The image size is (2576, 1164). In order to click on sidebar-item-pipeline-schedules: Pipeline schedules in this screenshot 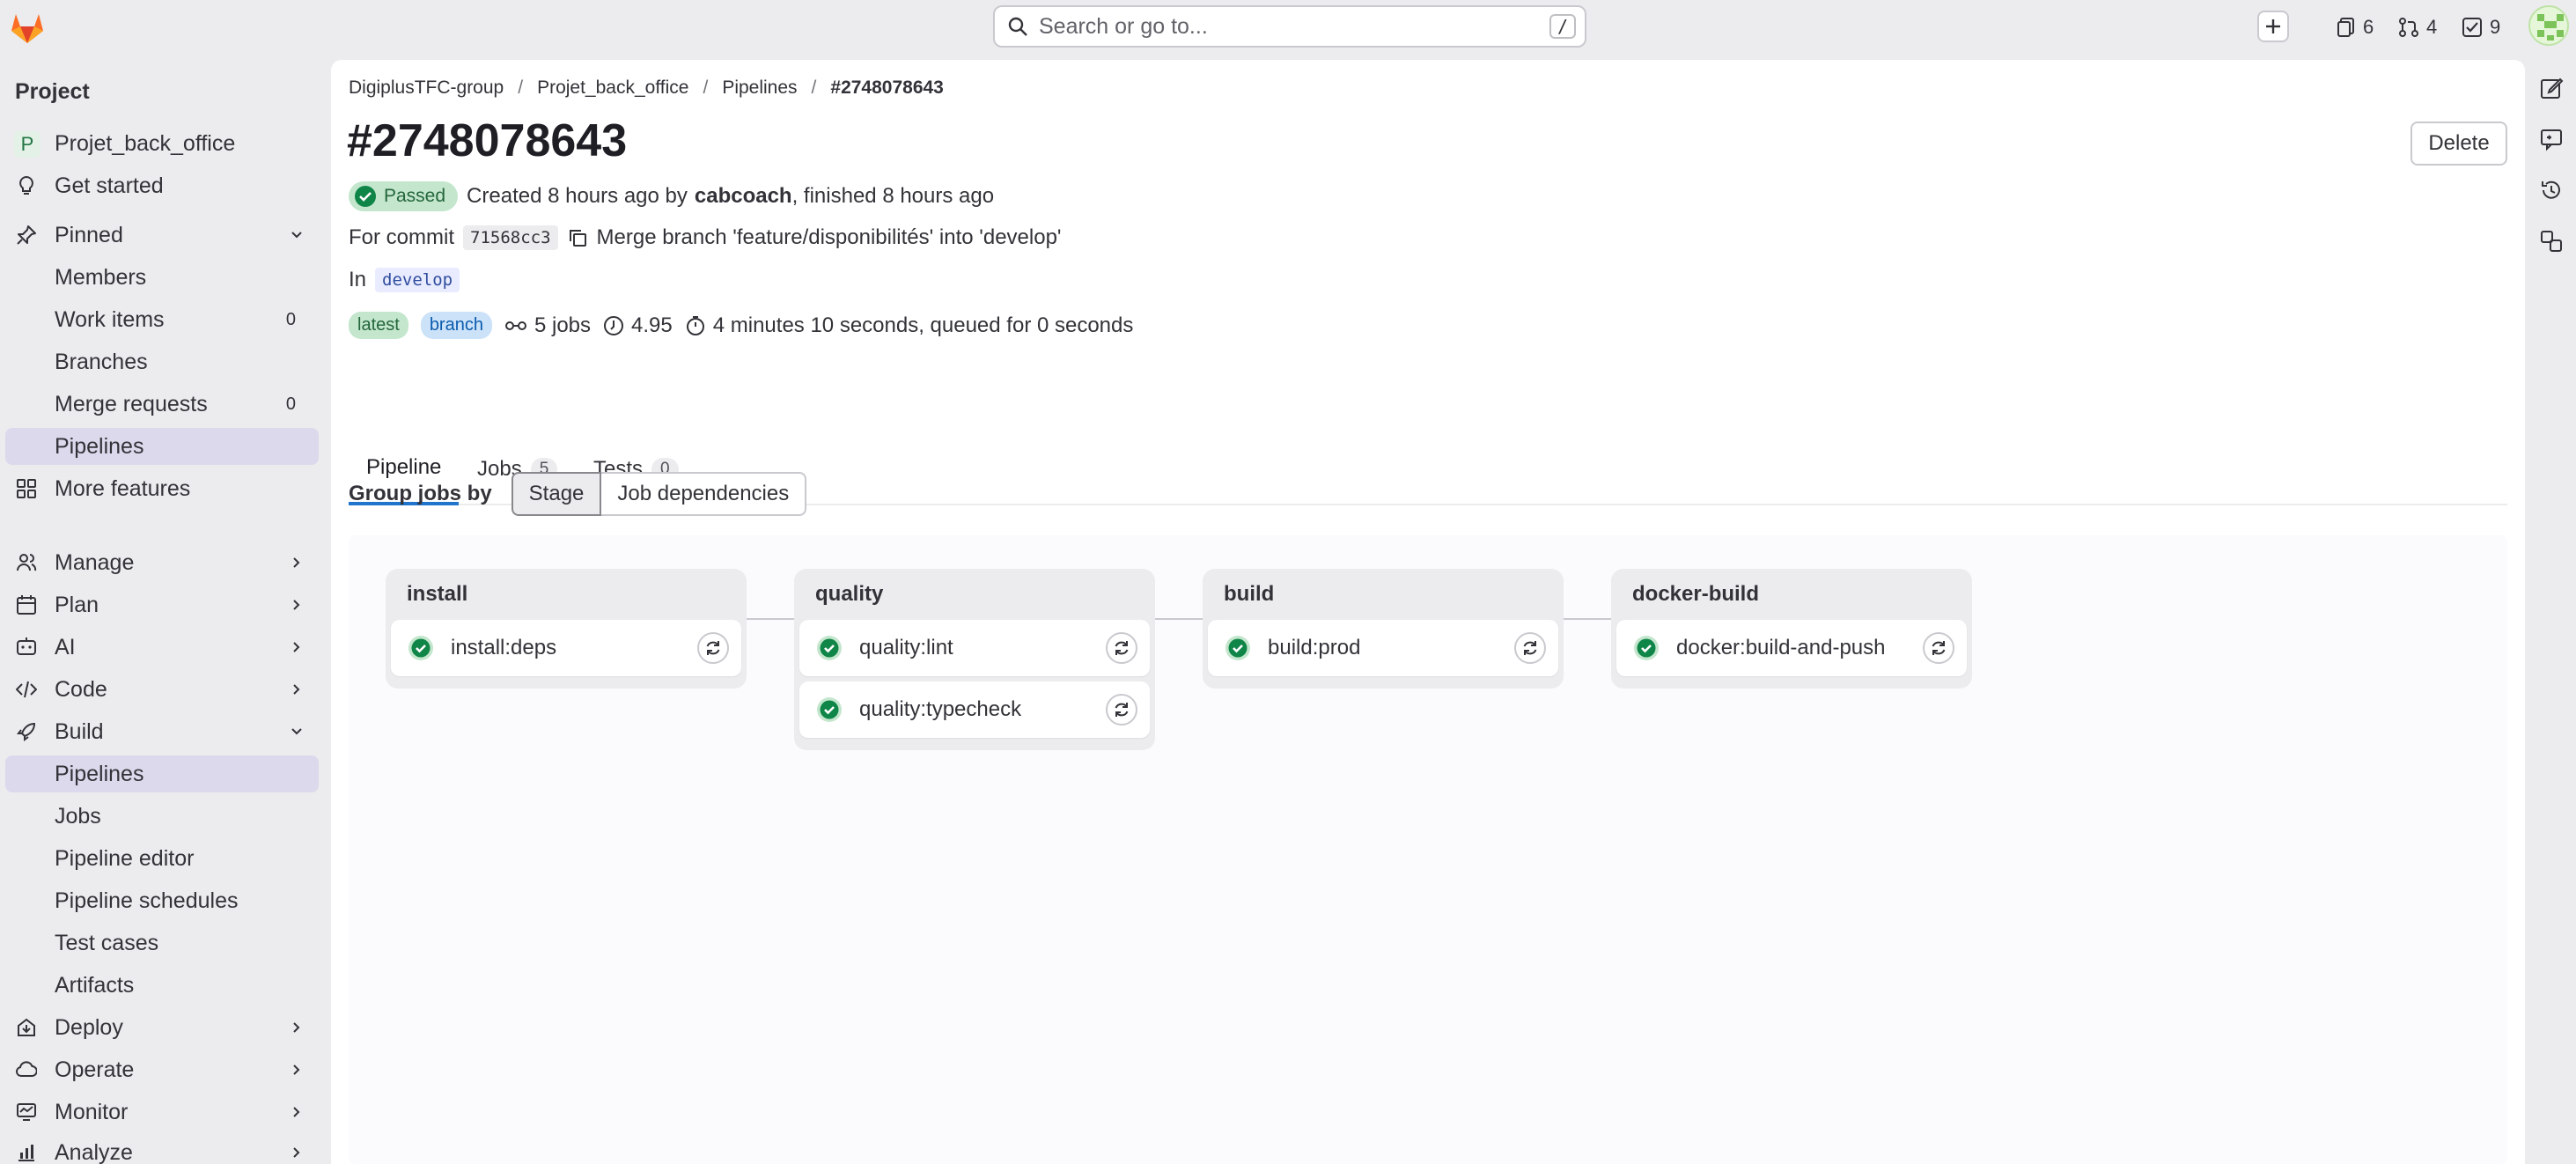, I will do `click(162, 900)`.